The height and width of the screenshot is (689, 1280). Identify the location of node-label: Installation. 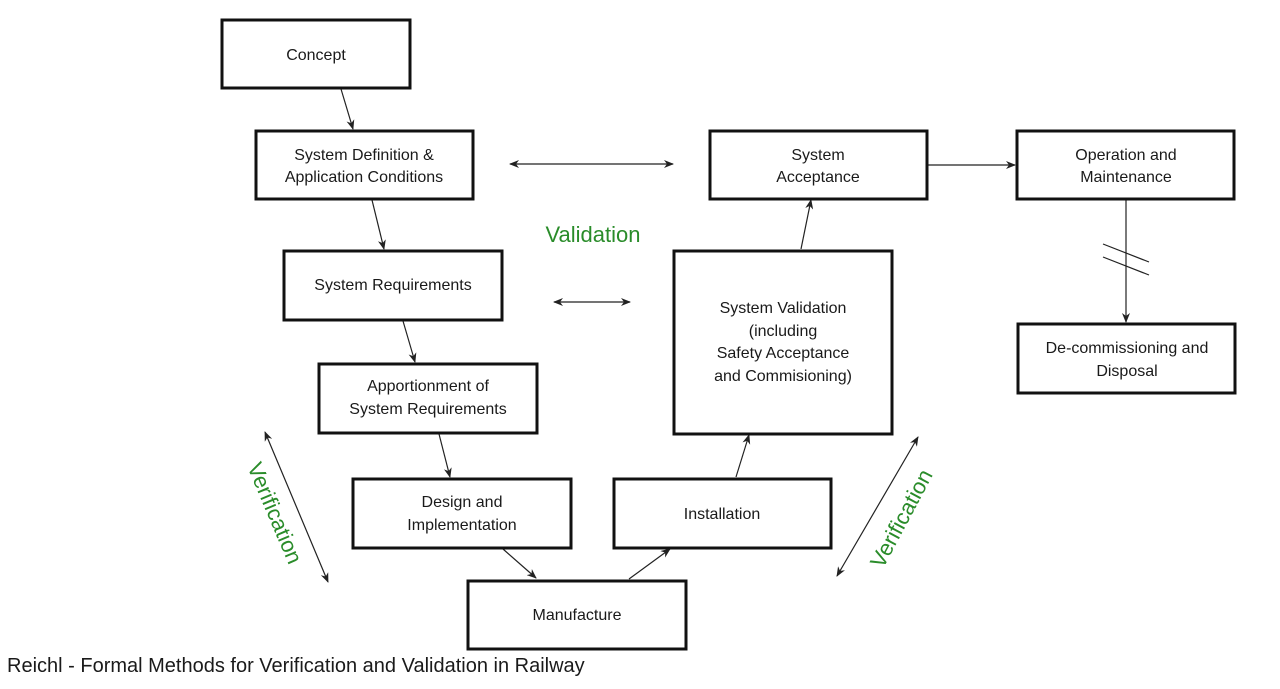
(722, 514).